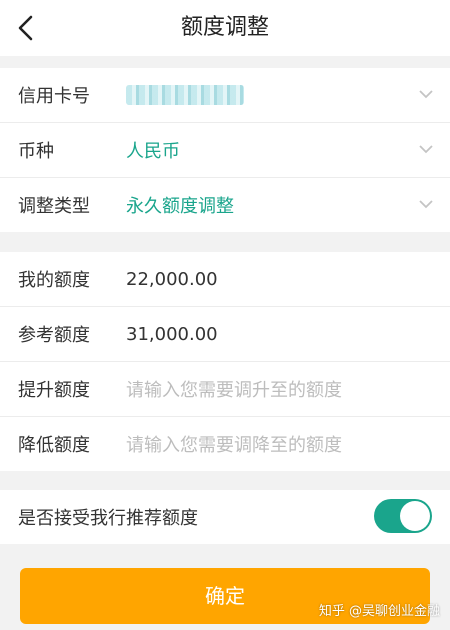 The height and width of the screenshot is (630, 450). I want to click on recommend-section: 是否接受我行推荐额度, so click(225, 517).